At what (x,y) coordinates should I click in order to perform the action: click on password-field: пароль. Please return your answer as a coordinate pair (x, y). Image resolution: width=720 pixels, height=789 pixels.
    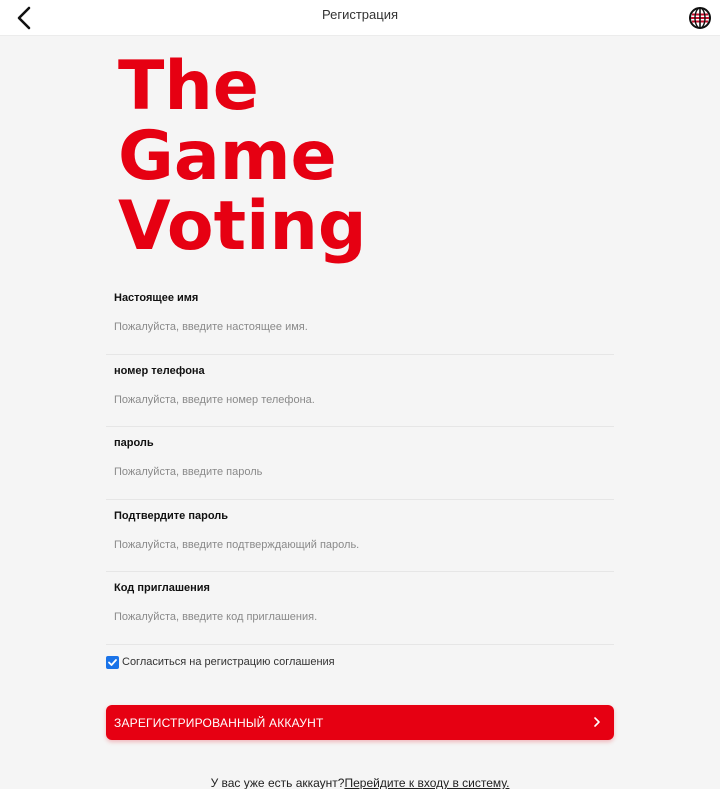
    Looking at the image, I should click on (360, 463).